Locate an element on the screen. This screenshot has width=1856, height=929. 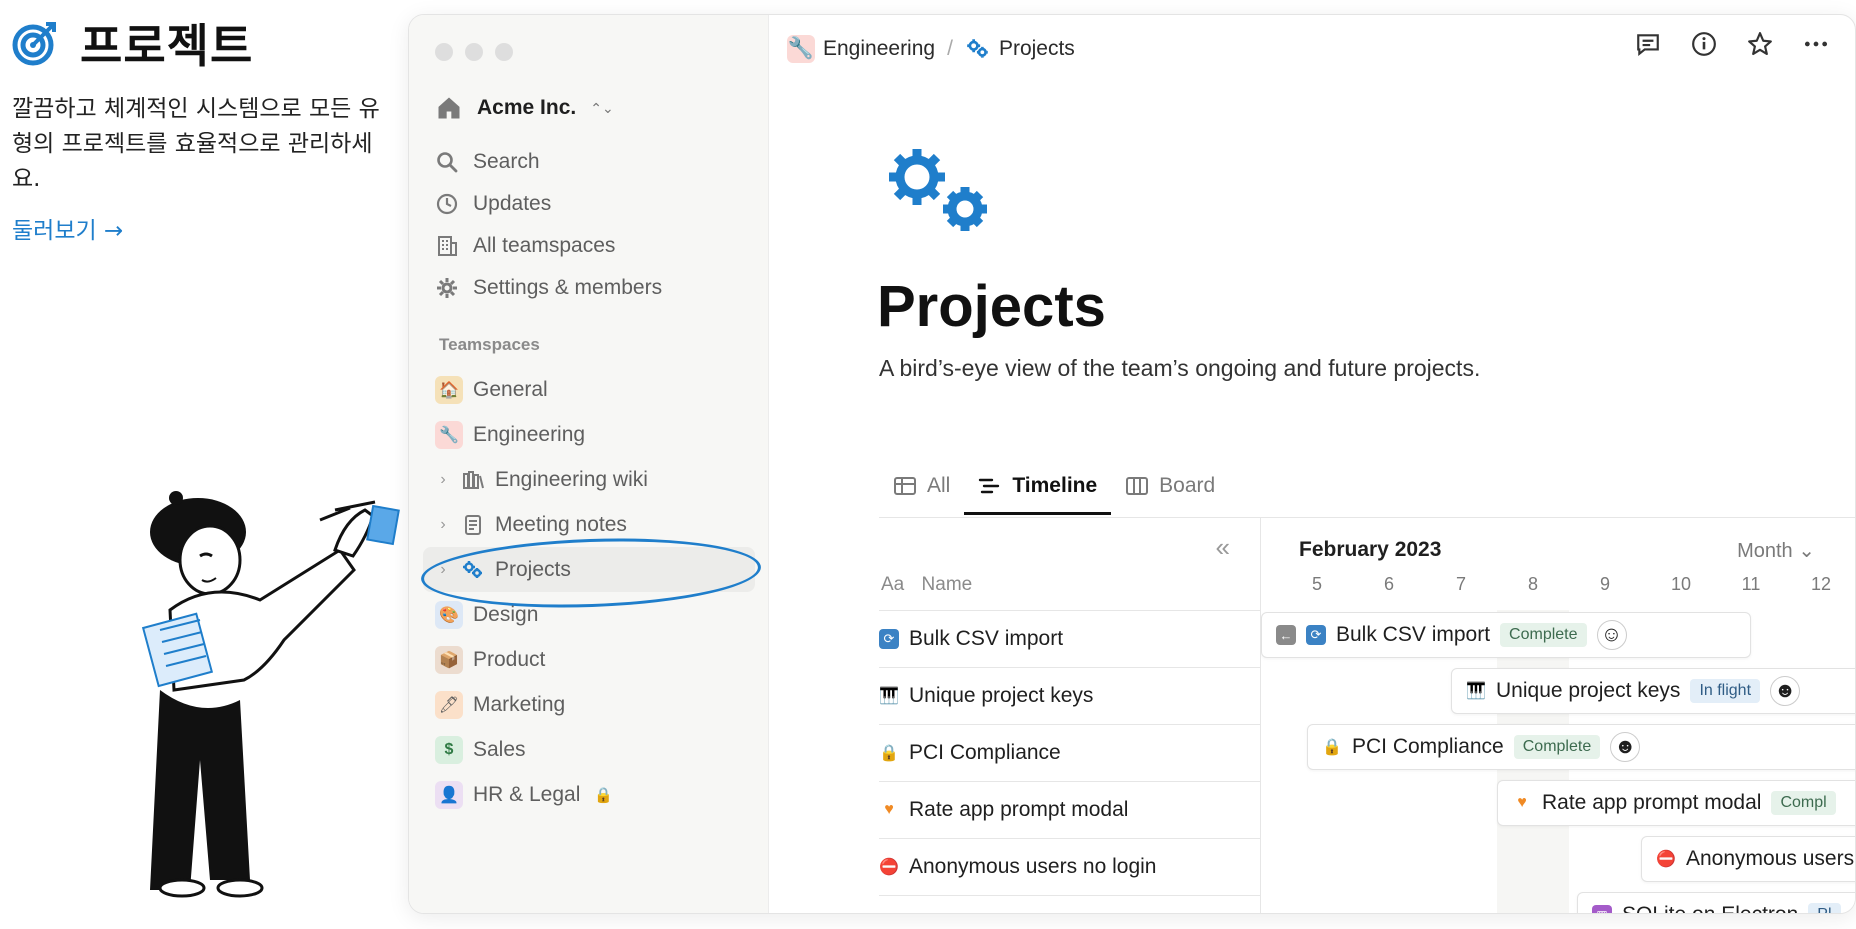
heart-icon: ♥ is located at coordinates (1522, 802).